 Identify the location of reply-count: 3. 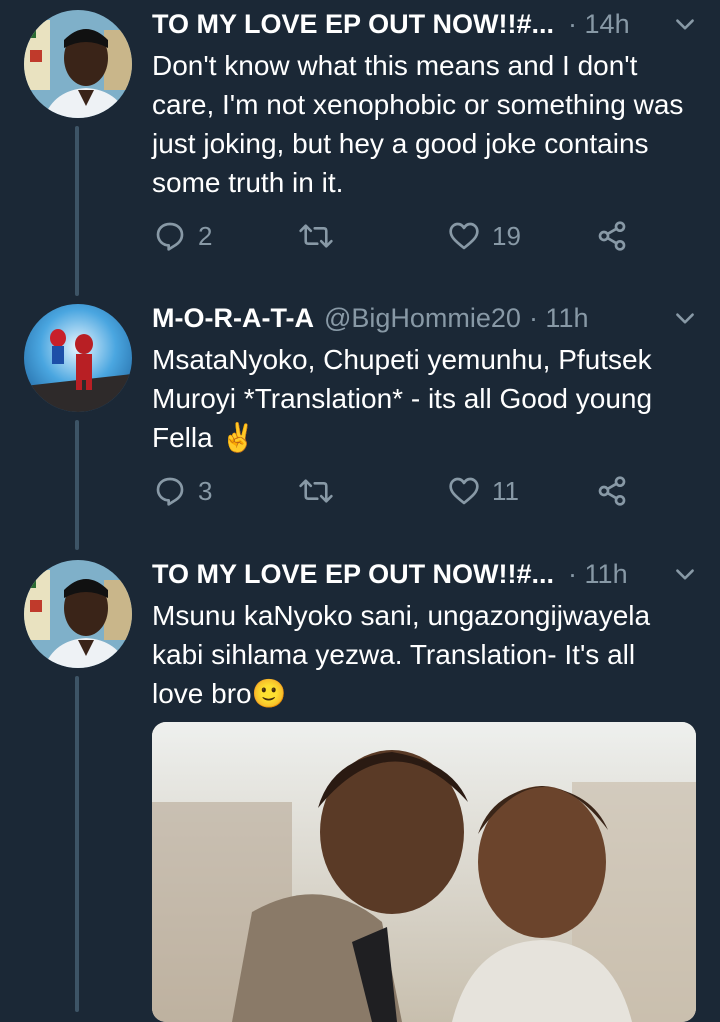
(205, 490).